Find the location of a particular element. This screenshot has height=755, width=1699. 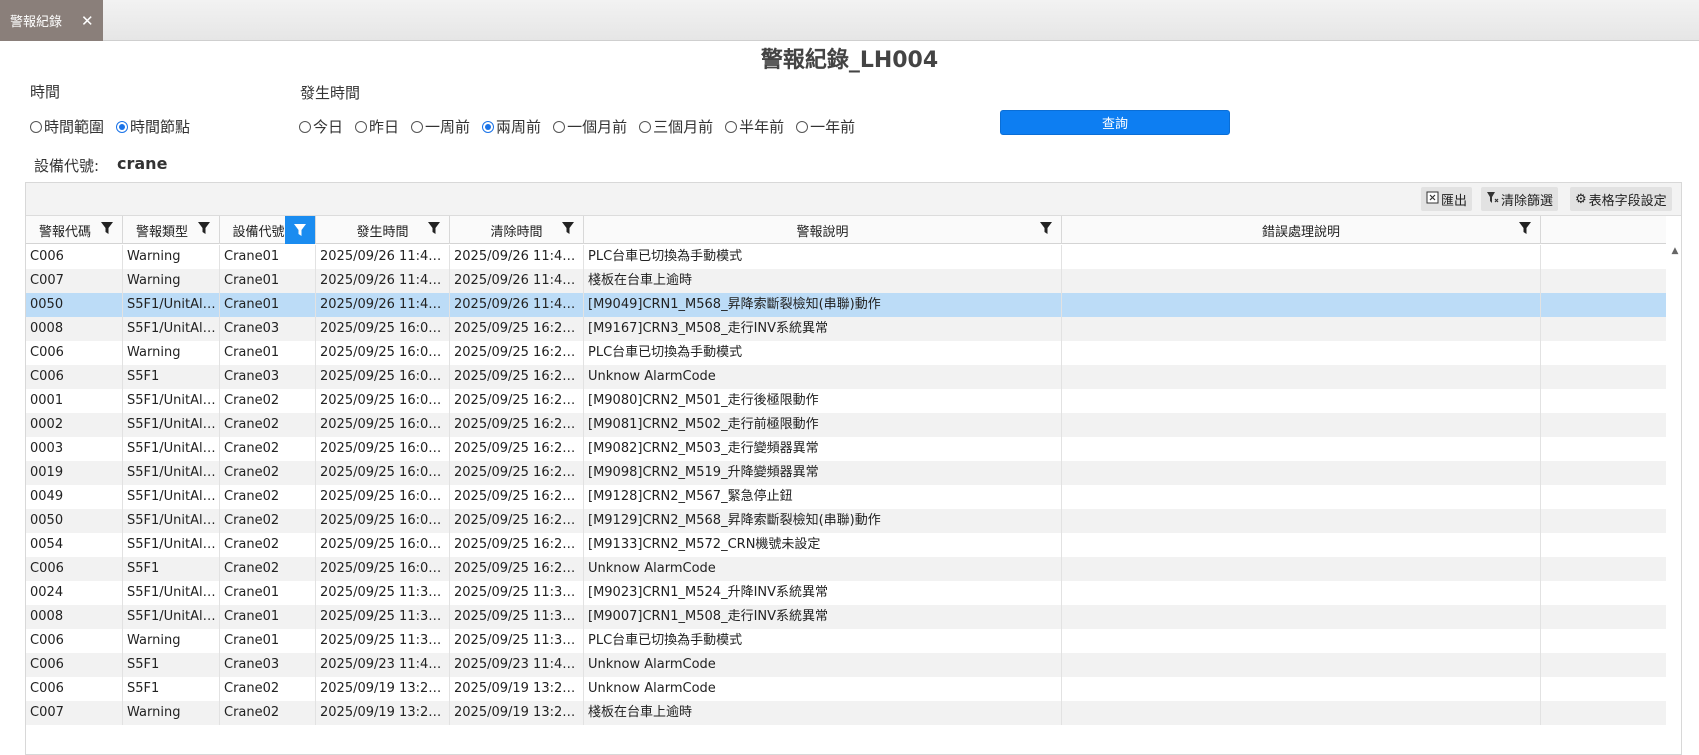

column-header-3: 發生時間 is located at coordinates (383, 230).